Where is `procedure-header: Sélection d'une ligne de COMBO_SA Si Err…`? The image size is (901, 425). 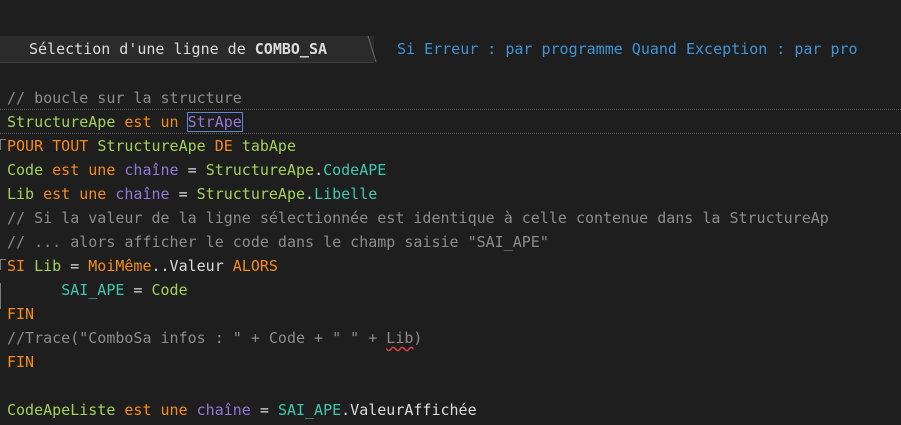
procedure-header: Sélection d'une ligne de COMBO_SA Si Err… is located at coordinates (450, 49).